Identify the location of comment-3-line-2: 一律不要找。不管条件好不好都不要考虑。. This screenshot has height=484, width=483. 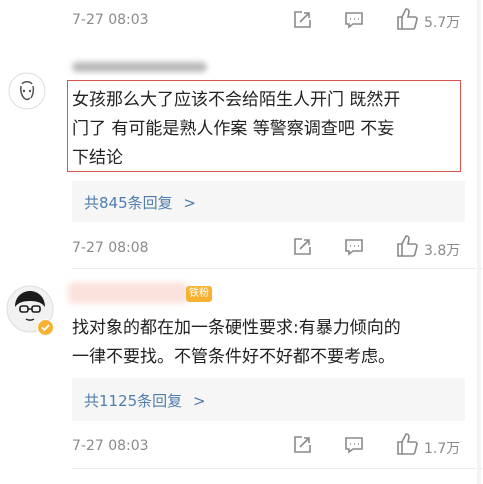
(233, 357).